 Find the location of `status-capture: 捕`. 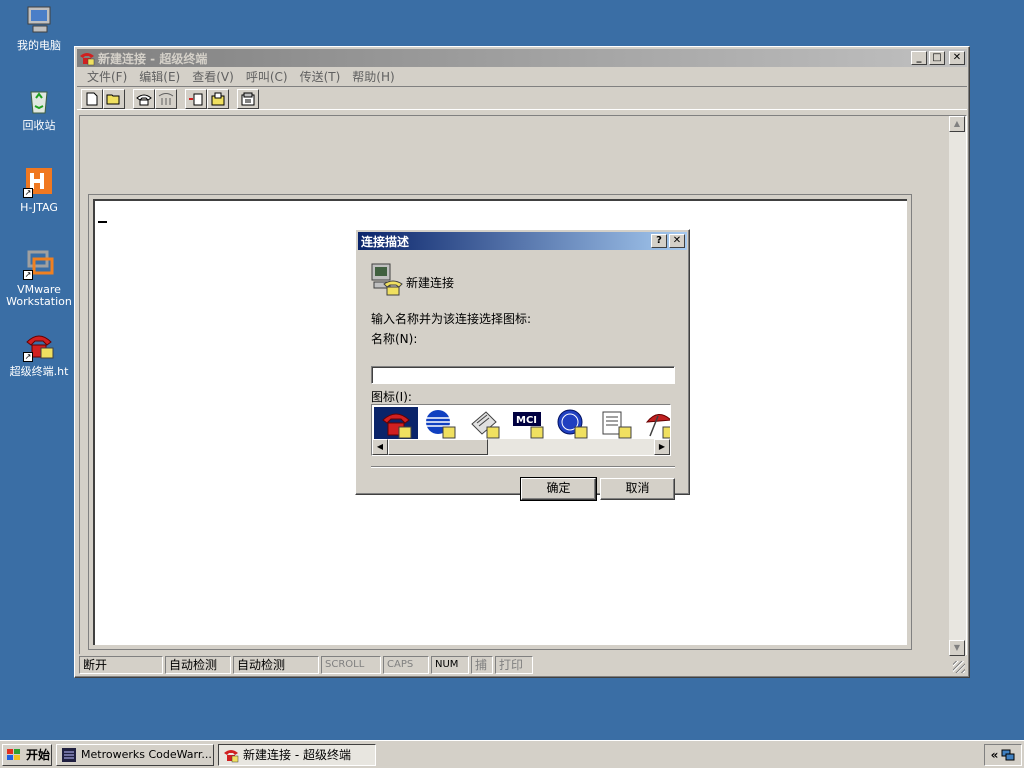

status-capture: 捕 is located at coordinates (482, 665).